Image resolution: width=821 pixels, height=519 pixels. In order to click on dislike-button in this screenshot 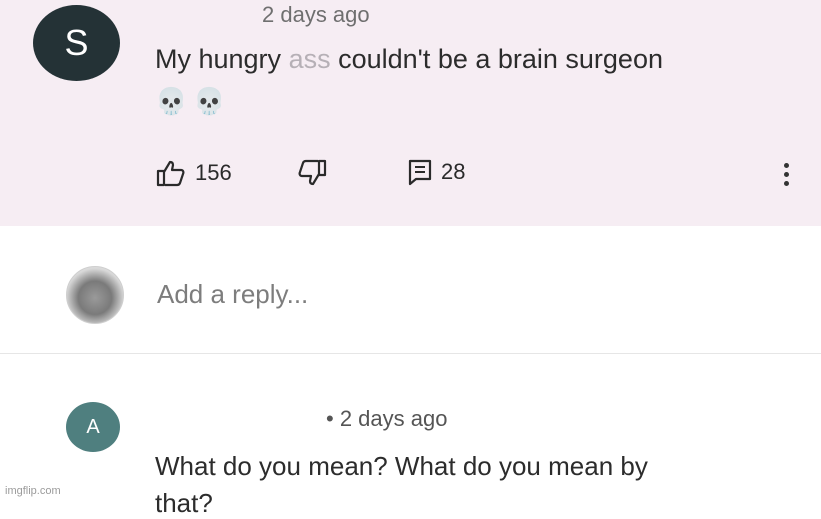, I will do `click(312, 173)`.